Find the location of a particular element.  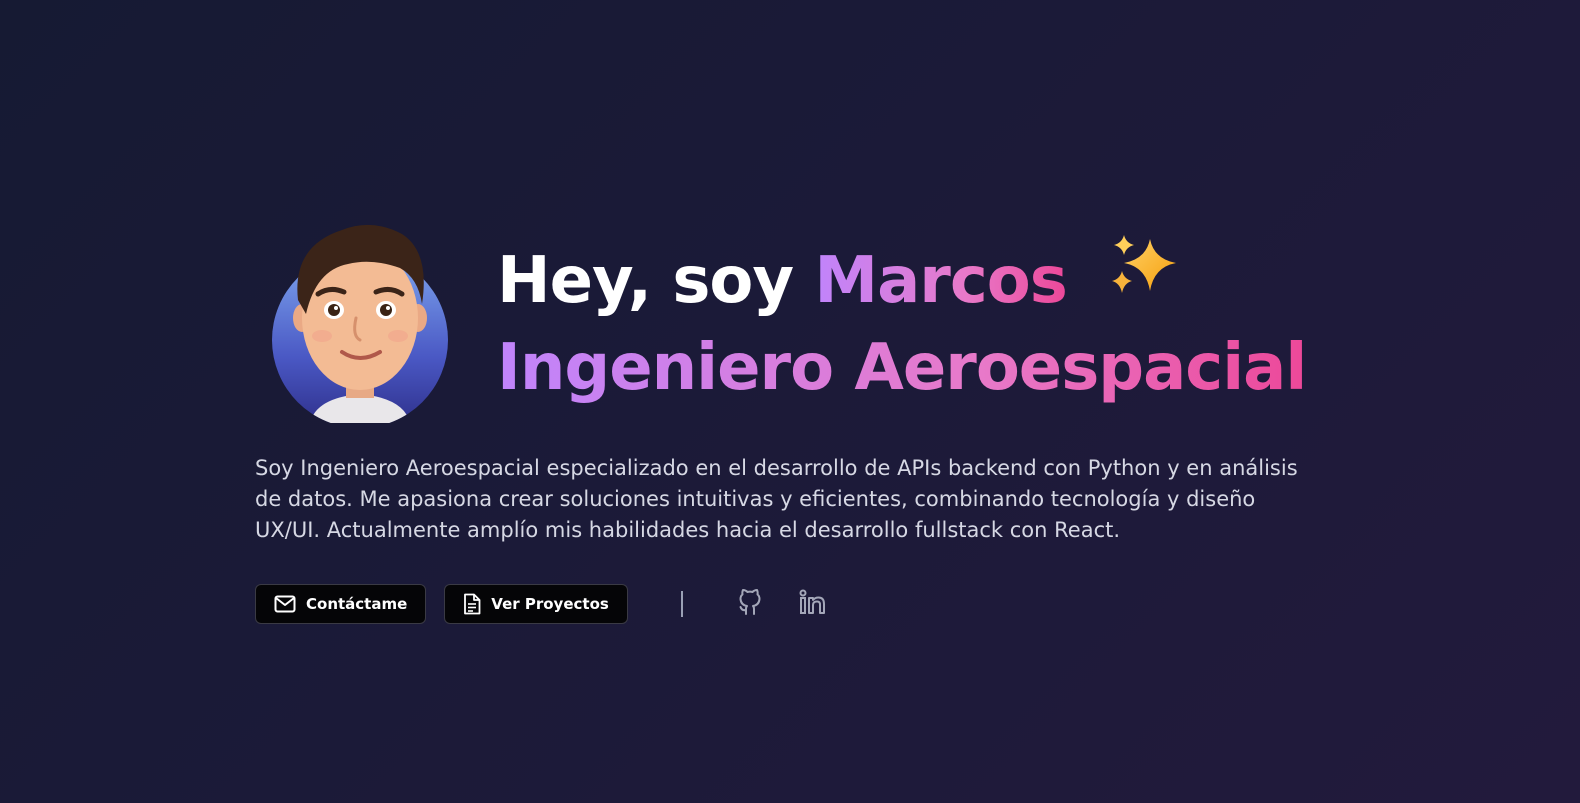

linkedin-link is located at coordinates (813, 604).